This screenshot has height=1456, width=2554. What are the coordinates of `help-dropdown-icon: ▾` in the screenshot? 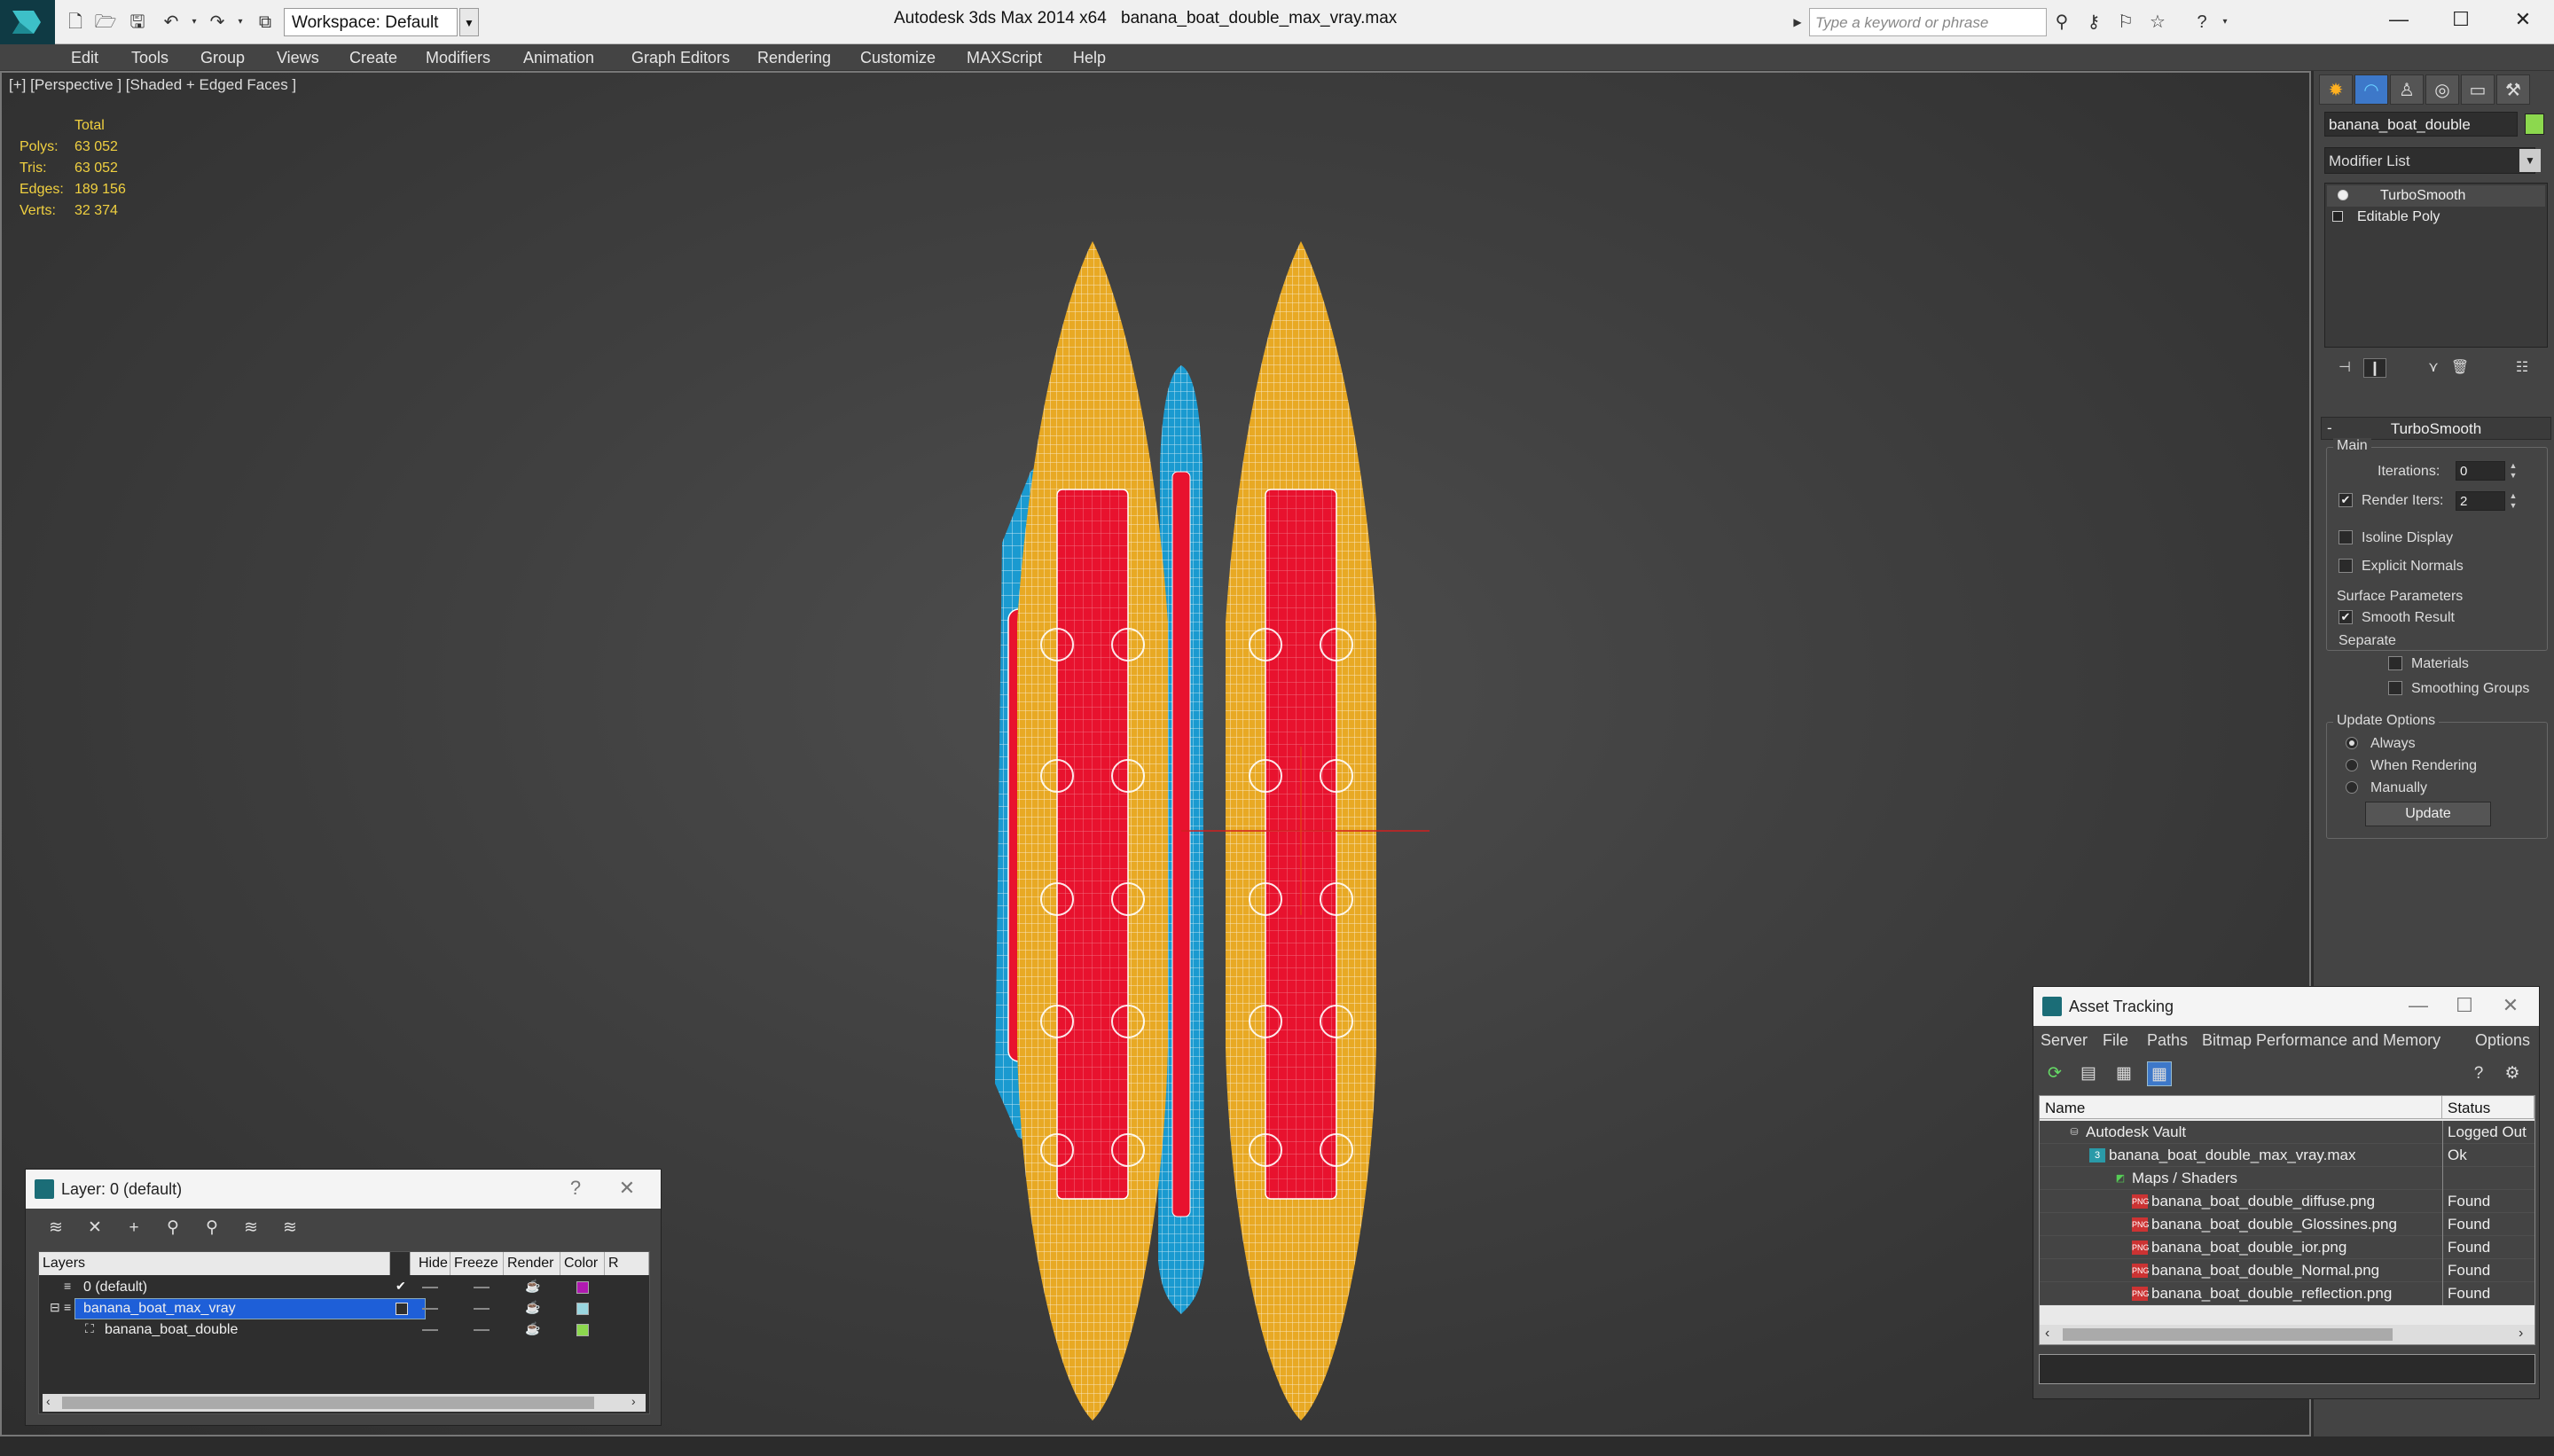 It's located at (2225, 22).